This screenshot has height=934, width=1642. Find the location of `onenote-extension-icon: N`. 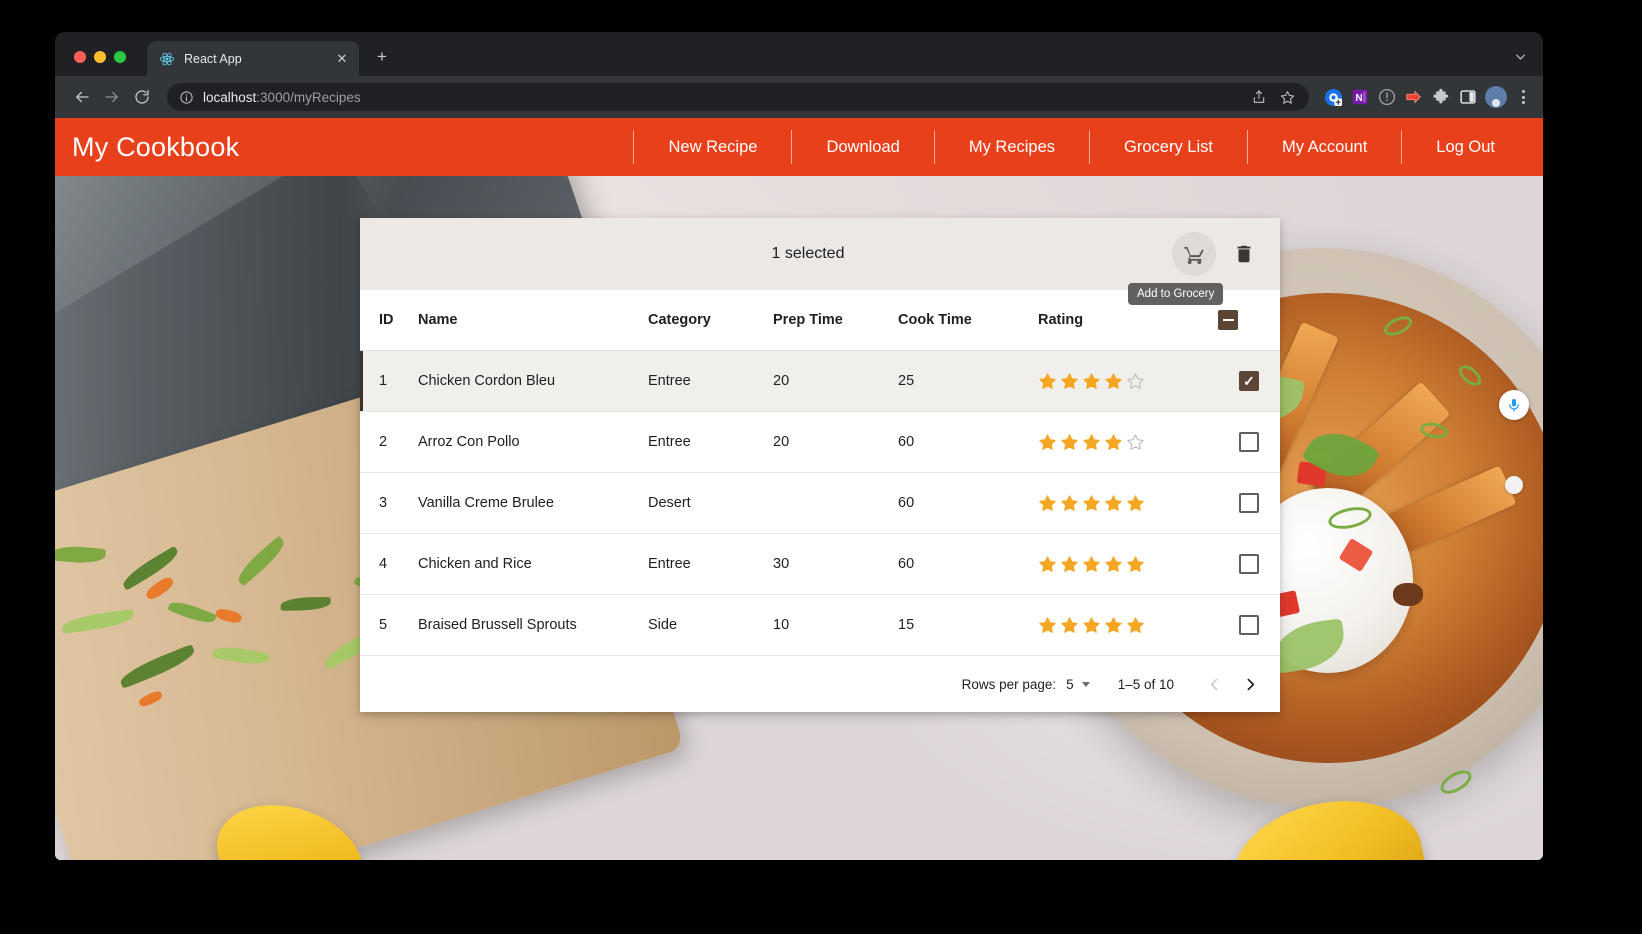

onenote-extension-icon: N is located at coordinates (1360, 97).